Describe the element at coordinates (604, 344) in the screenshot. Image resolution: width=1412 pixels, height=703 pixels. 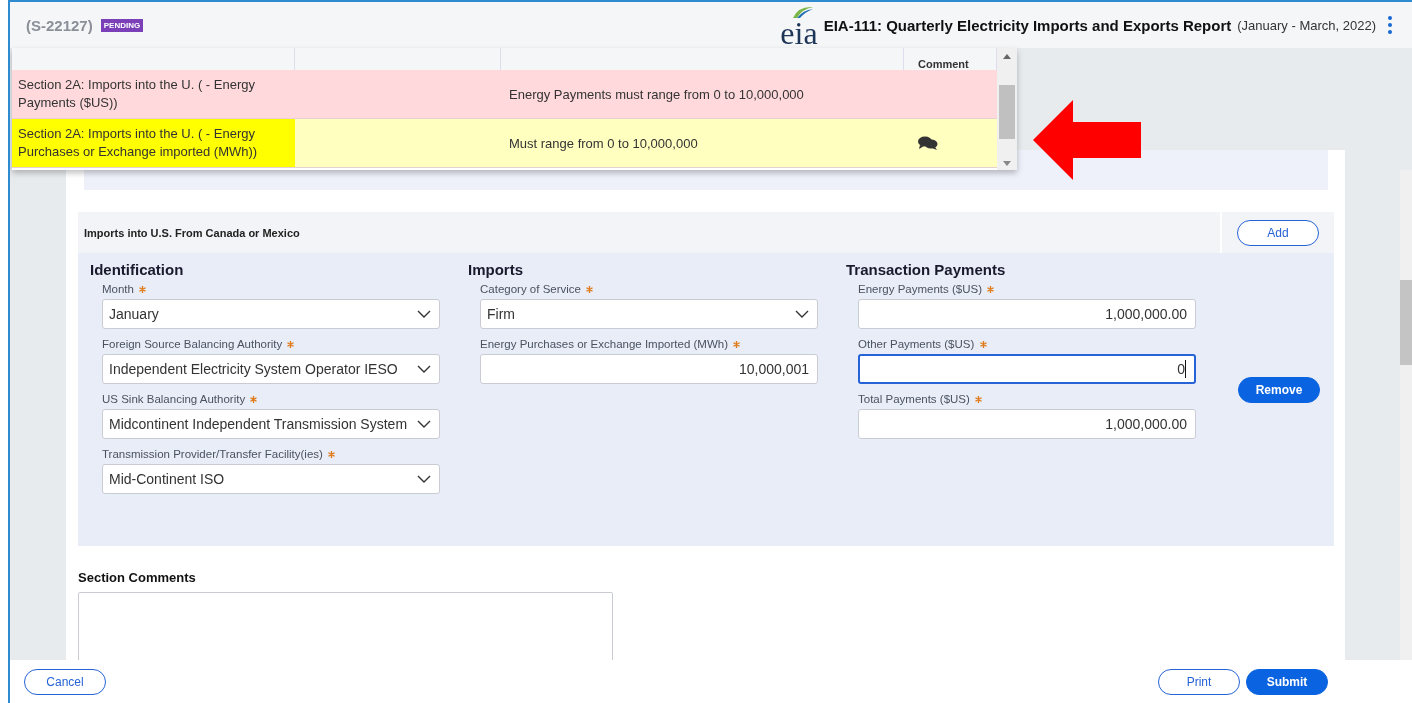
I see `field-label: Energy Purchases or Exchange Imported (MWh)` at that location.